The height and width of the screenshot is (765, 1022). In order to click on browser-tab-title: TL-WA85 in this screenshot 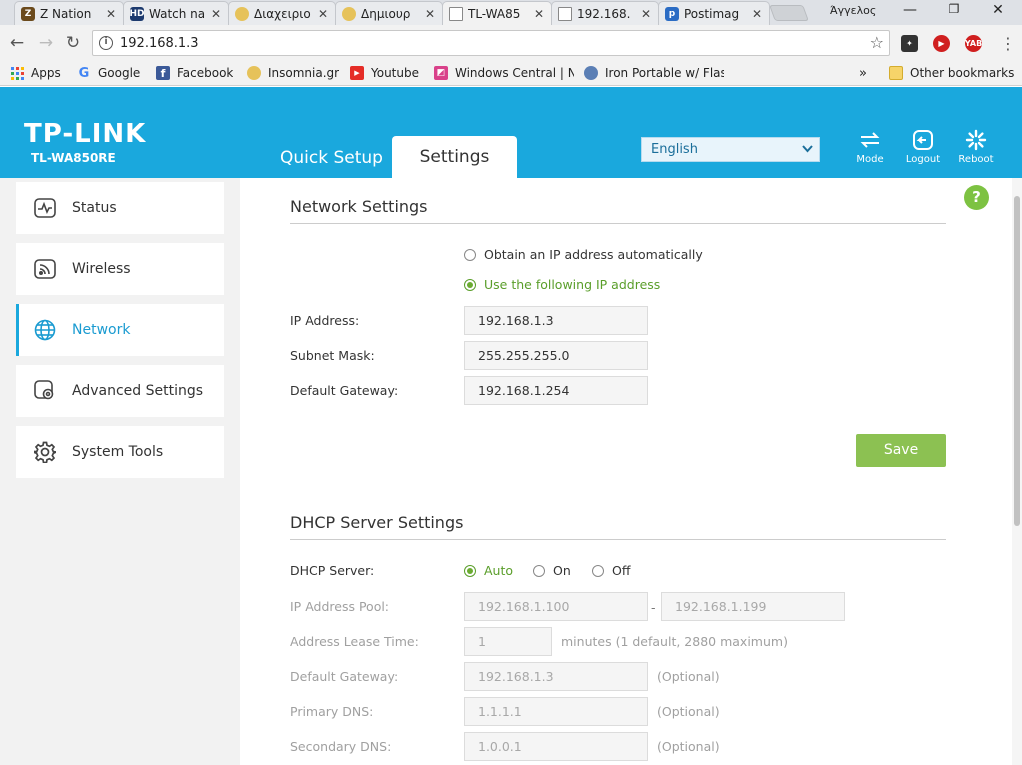, I will do `click(494, 13)`.